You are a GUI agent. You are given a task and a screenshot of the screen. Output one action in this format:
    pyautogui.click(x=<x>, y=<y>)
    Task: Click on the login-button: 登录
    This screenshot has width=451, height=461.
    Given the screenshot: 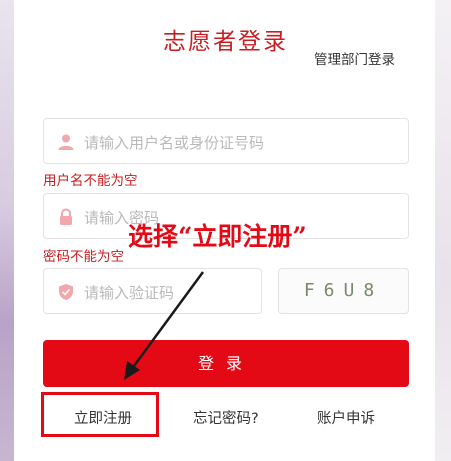 What is the action you would take?
    pyautogui.click(x=226, y=363)
    